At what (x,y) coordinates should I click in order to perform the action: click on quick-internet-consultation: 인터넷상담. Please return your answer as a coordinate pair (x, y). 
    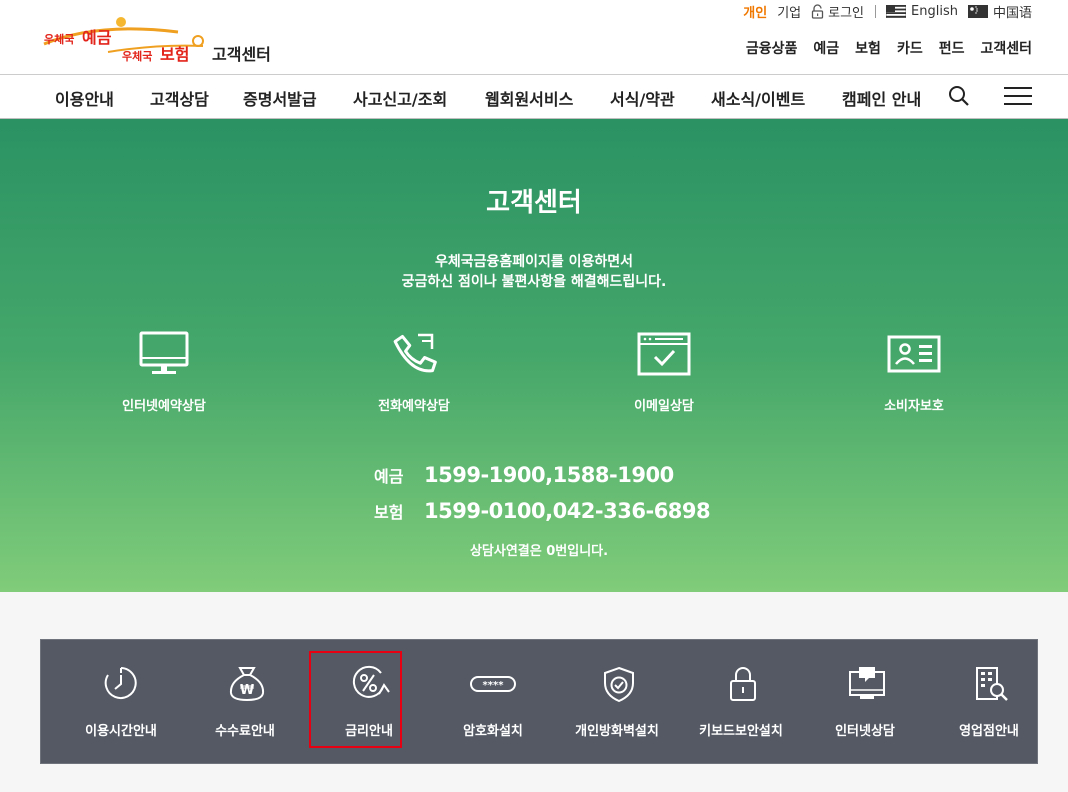
    Looking at the image, I should click on (865, 702).